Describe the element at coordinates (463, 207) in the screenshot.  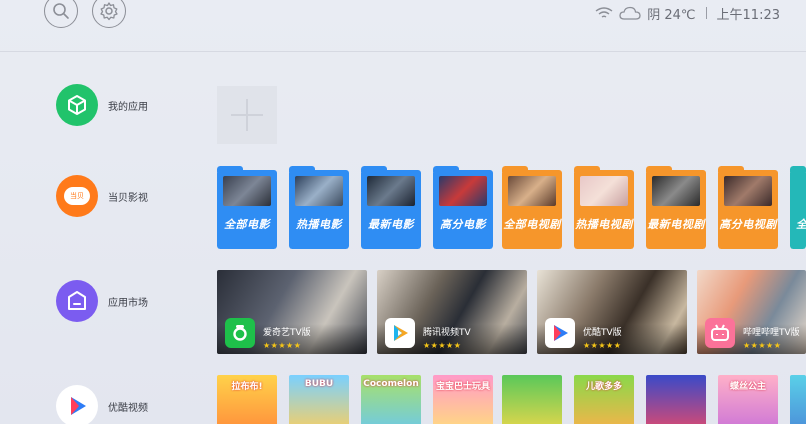
I see `folder-top-movies: 高分电影` at that location.